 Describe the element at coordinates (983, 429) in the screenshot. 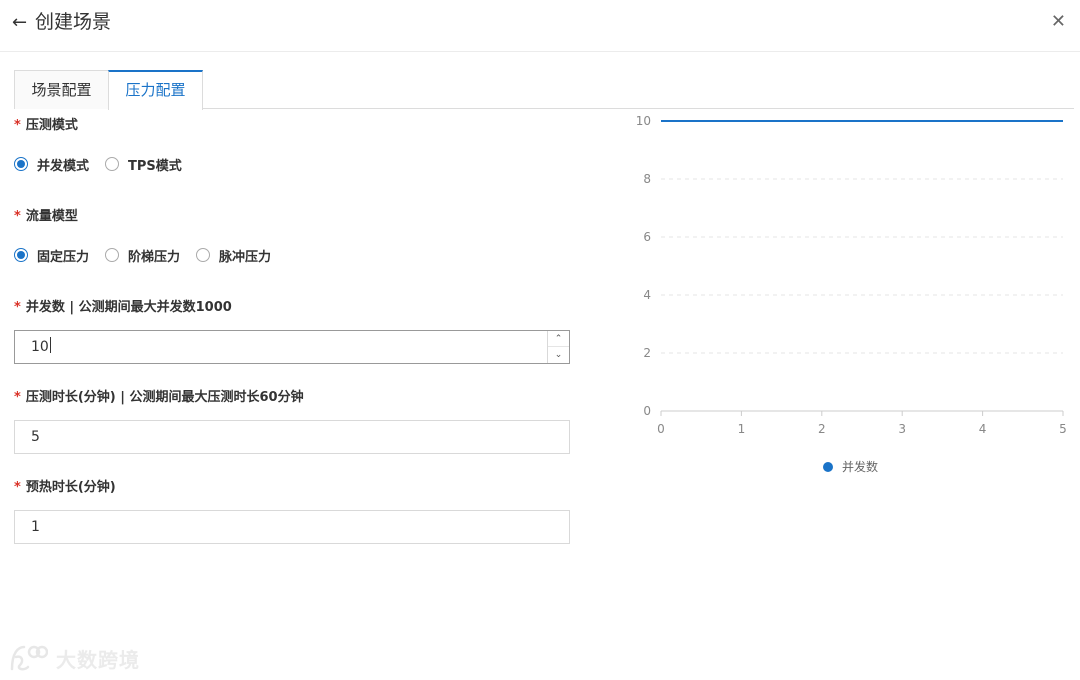

I see `x-tick-label: 4` at that location.